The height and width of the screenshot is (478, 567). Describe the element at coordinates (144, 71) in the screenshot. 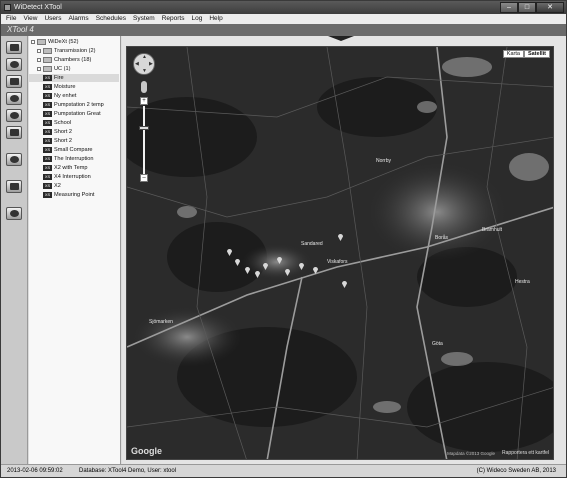

I see `pan-down-icon: ▼` at that location.